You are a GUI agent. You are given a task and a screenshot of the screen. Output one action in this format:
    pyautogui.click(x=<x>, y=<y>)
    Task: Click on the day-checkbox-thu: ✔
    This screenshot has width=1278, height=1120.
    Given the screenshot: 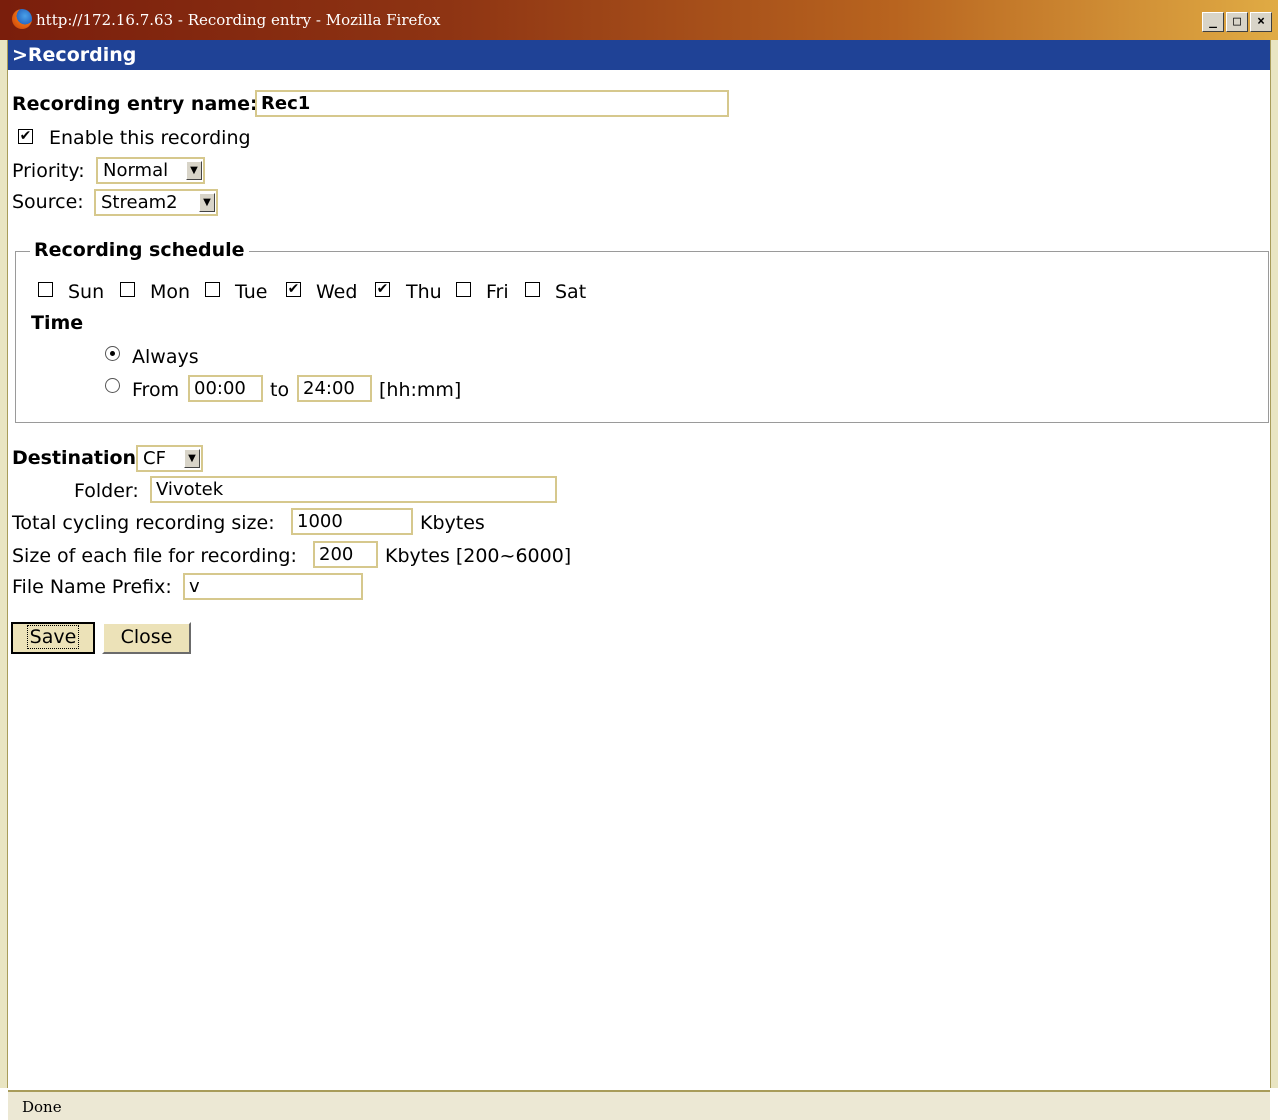 What is the action you would take?
    pyautogui.click(x=382, y=289)
    